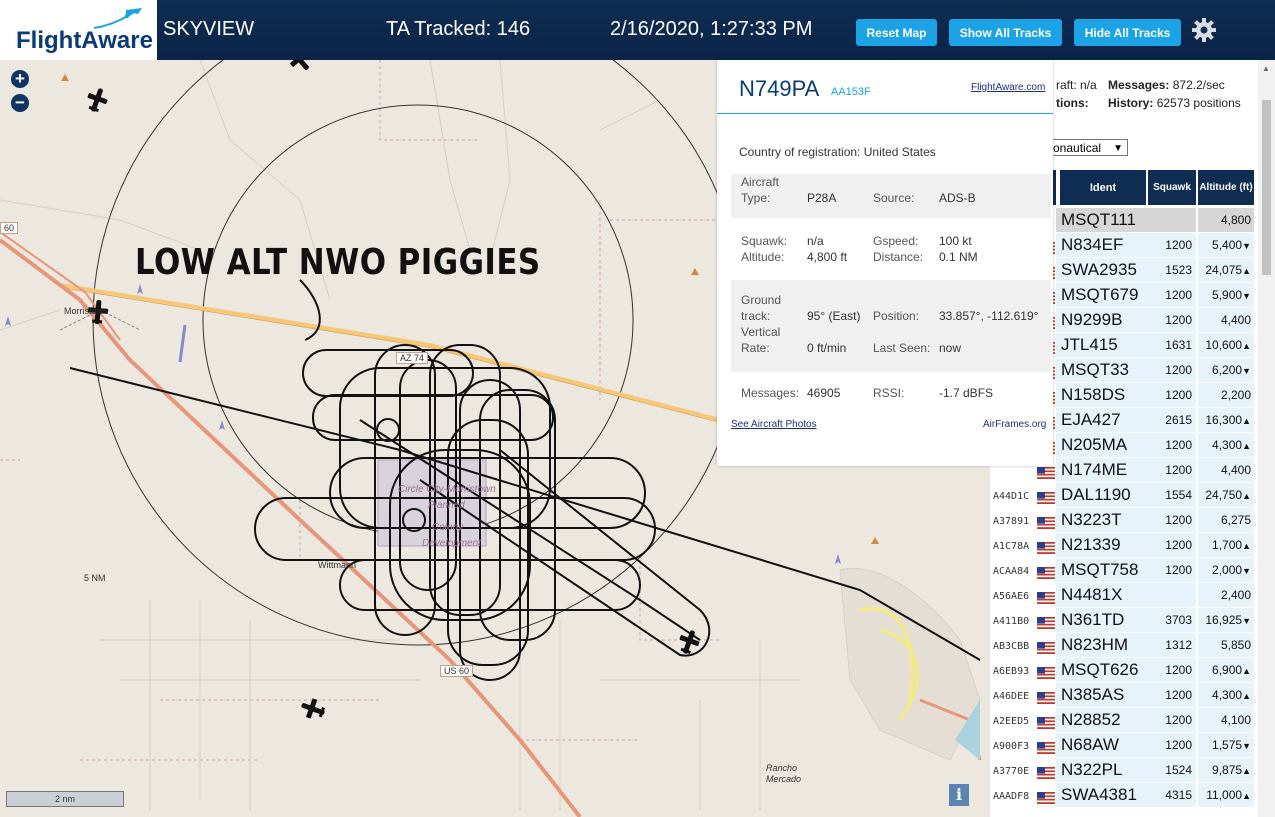 Image resolution: width=1275 pixels, height=817 pixels. I want to click on row-ident: MSQT758, so click(1100, 569).